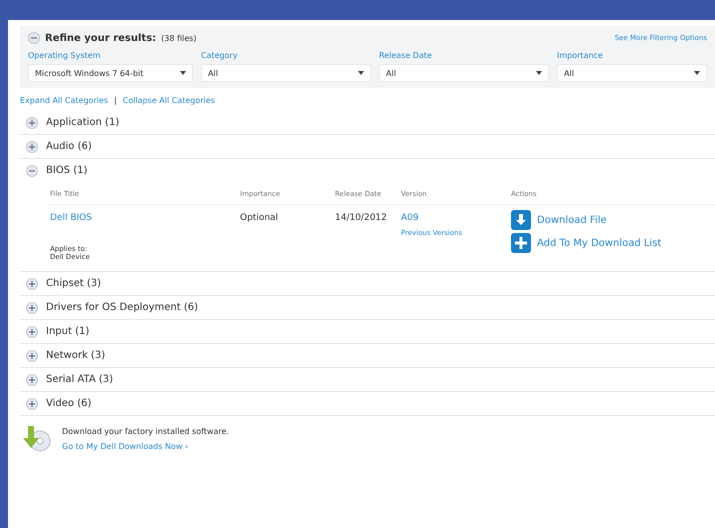  I want to click on file-title-link: Dell BIOS, so click(145, 218).